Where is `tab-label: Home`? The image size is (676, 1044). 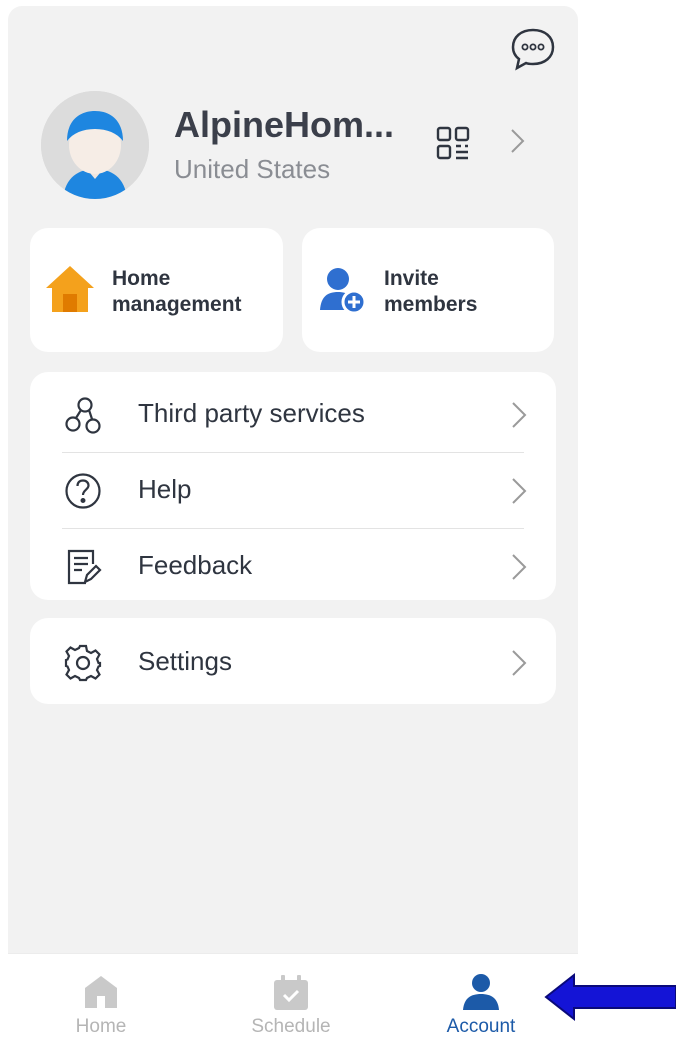
tab-label: Home is located at coordinates (101, 1026).